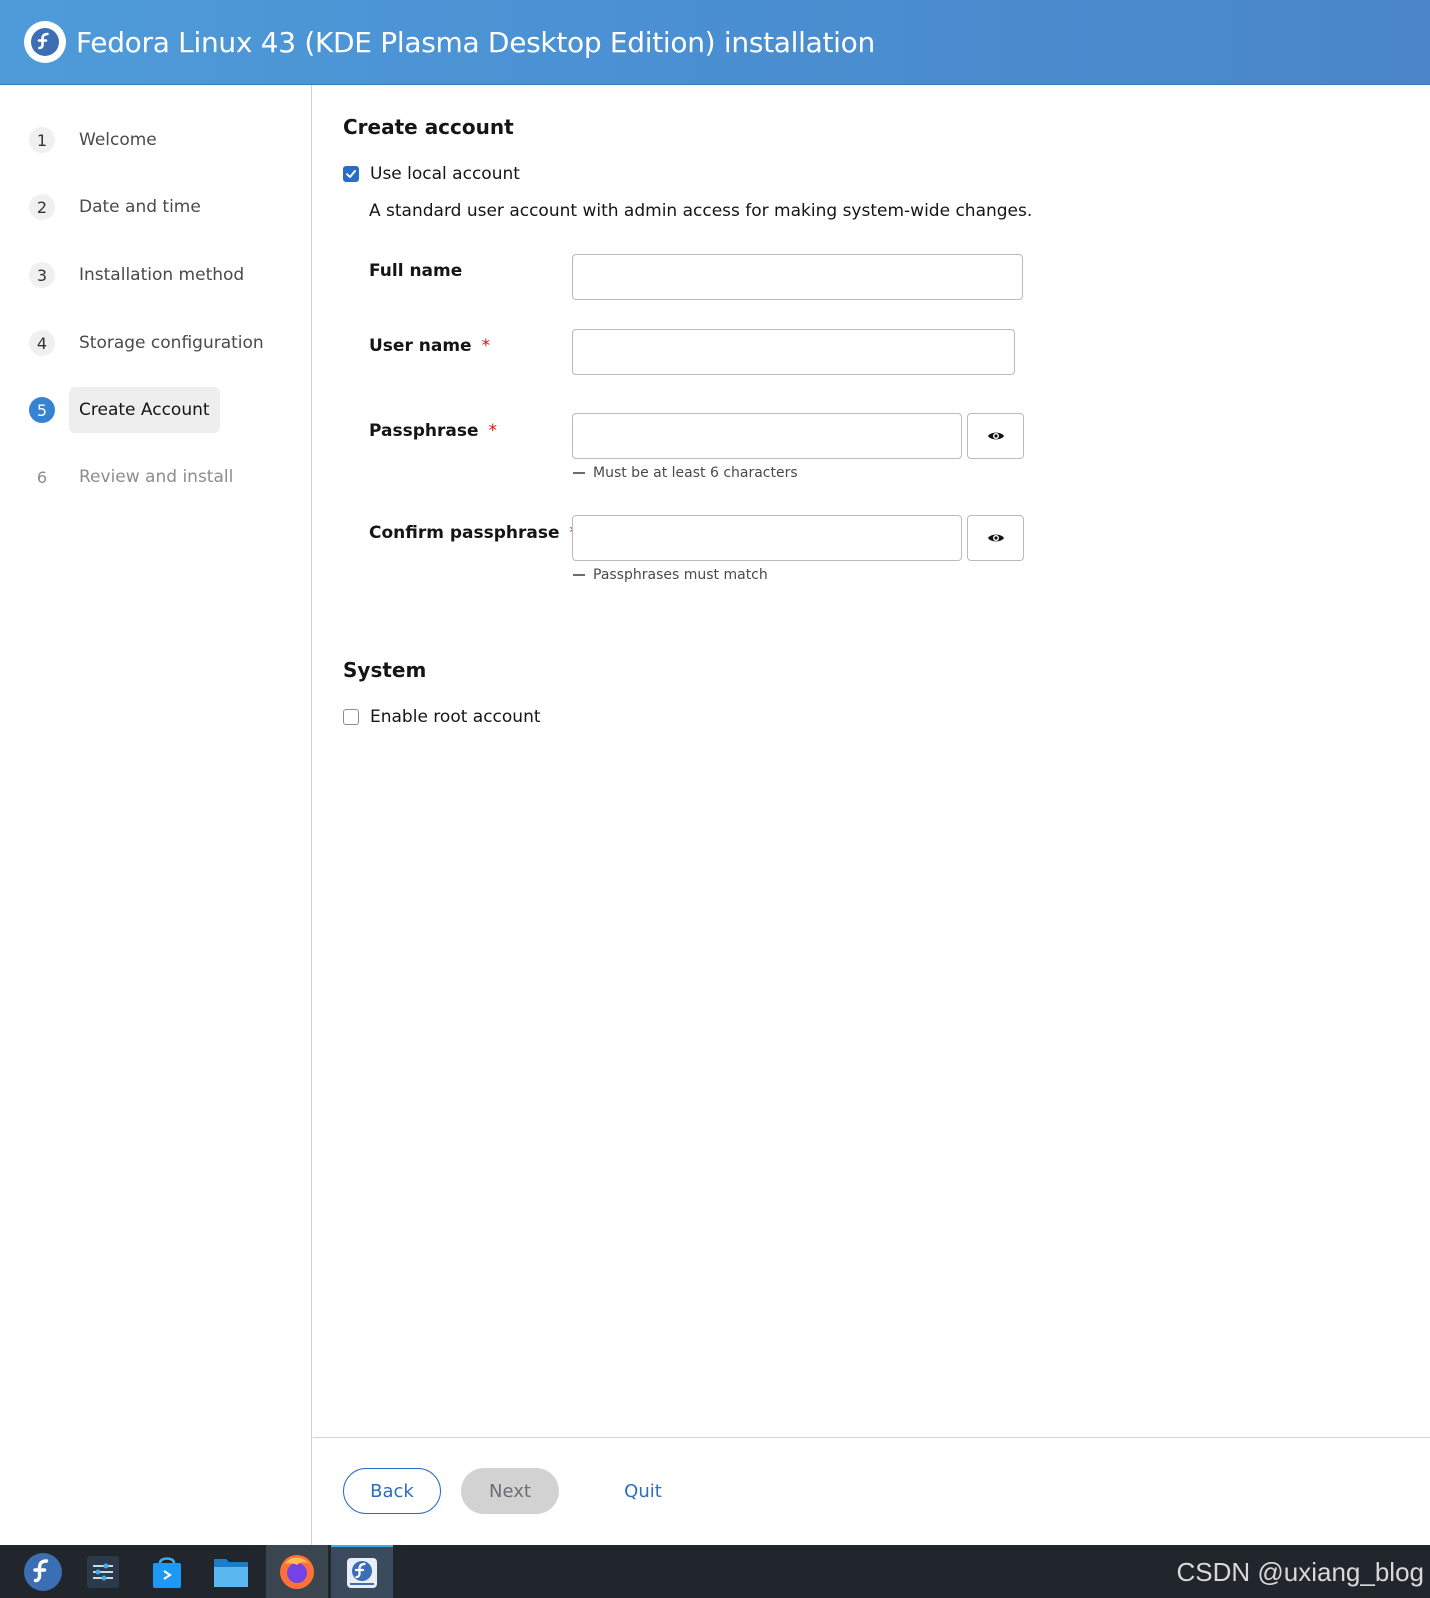  I want to click on taskbar: CSDN @uxiang_blog, so click(715, 1571).